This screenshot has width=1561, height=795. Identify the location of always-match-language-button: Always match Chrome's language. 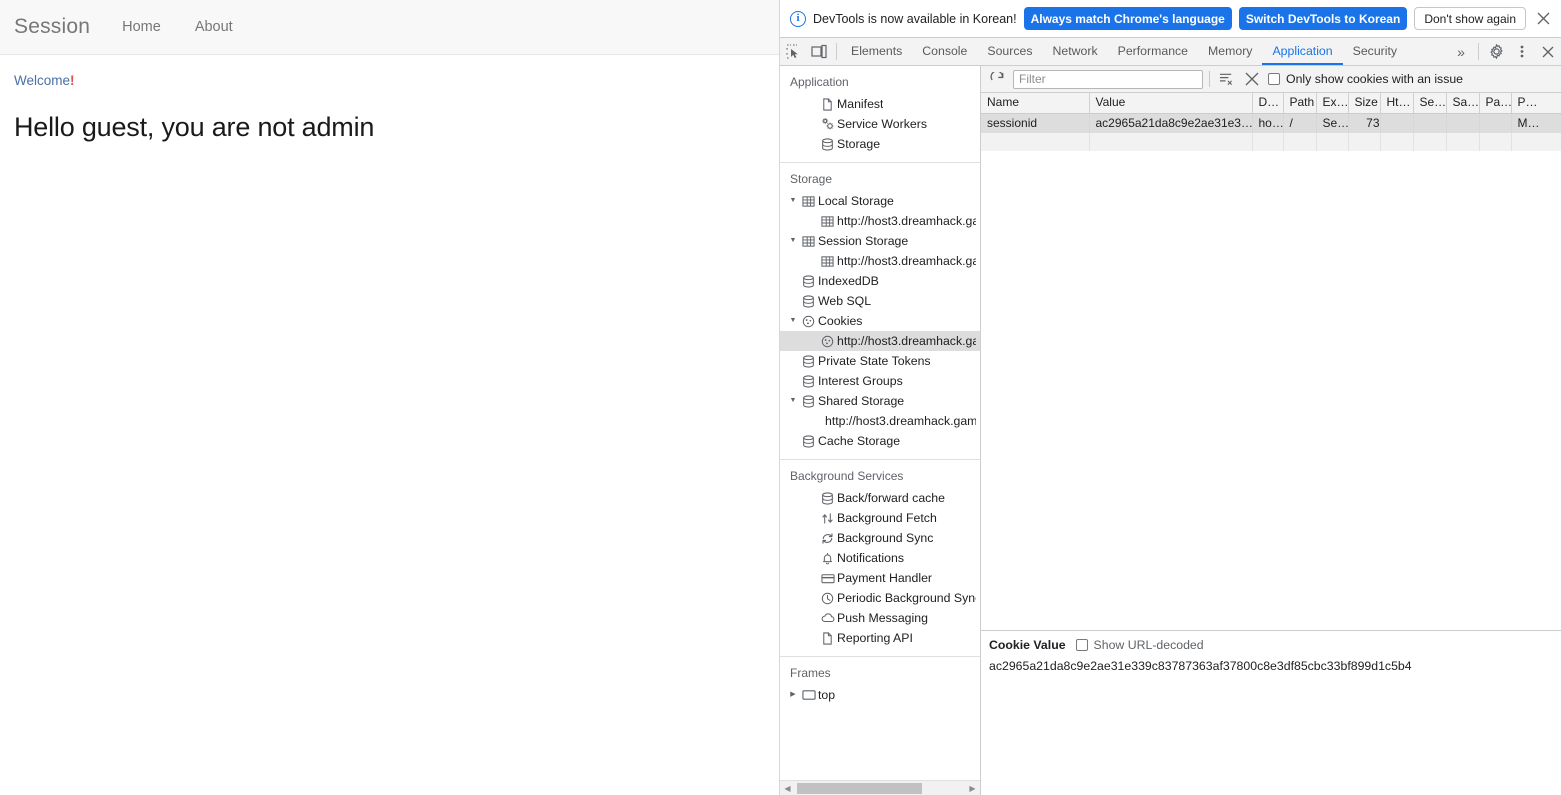
(1127, 18).